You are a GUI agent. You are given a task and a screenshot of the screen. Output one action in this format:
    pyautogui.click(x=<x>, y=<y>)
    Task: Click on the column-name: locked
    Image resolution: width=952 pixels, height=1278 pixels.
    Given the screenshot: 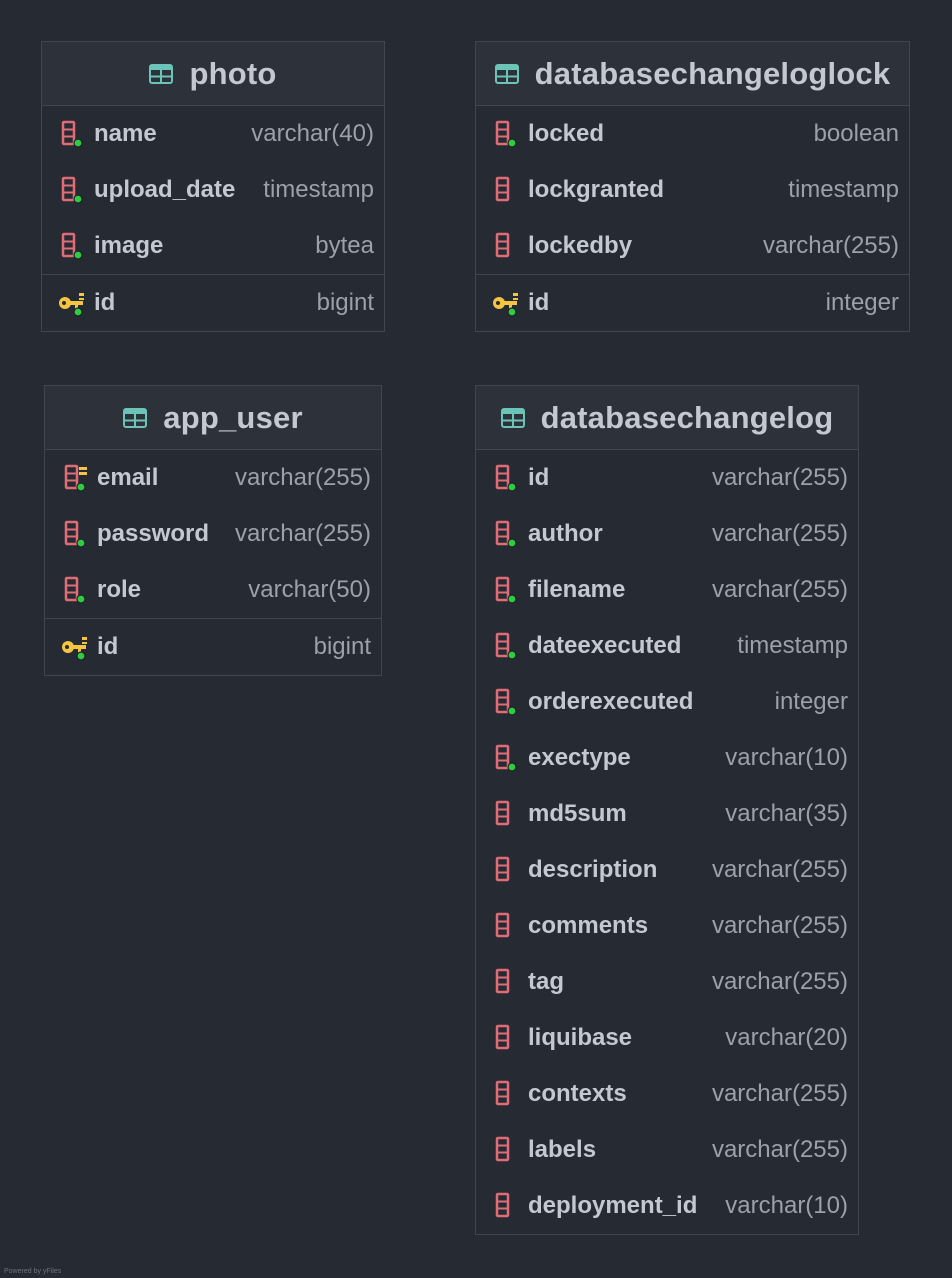 What is the action you would take?
    pyautogui.click(x=566, y=133)
    